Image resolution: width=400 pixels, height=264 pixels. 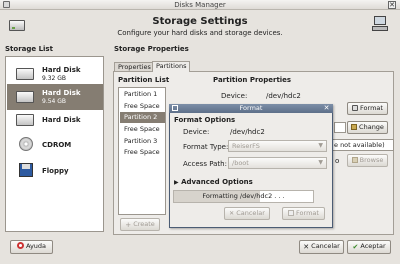 What do you see at coordinates (29, 49) in the screenshot?
I see `storage-list-label: Storage List` at bounding box center [29, 49].